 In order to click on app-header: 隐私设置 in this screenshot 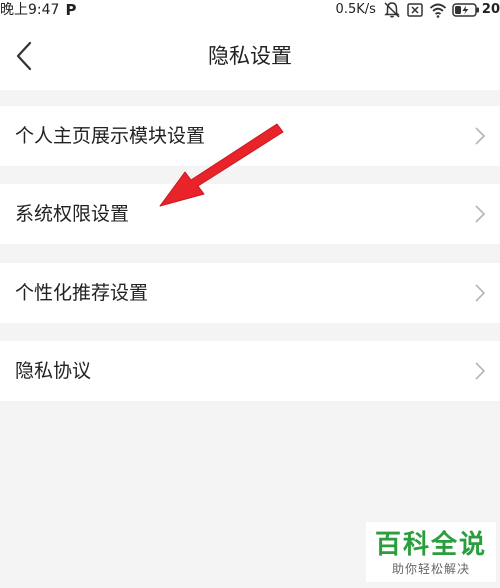, I will do `click(250, 55)`.